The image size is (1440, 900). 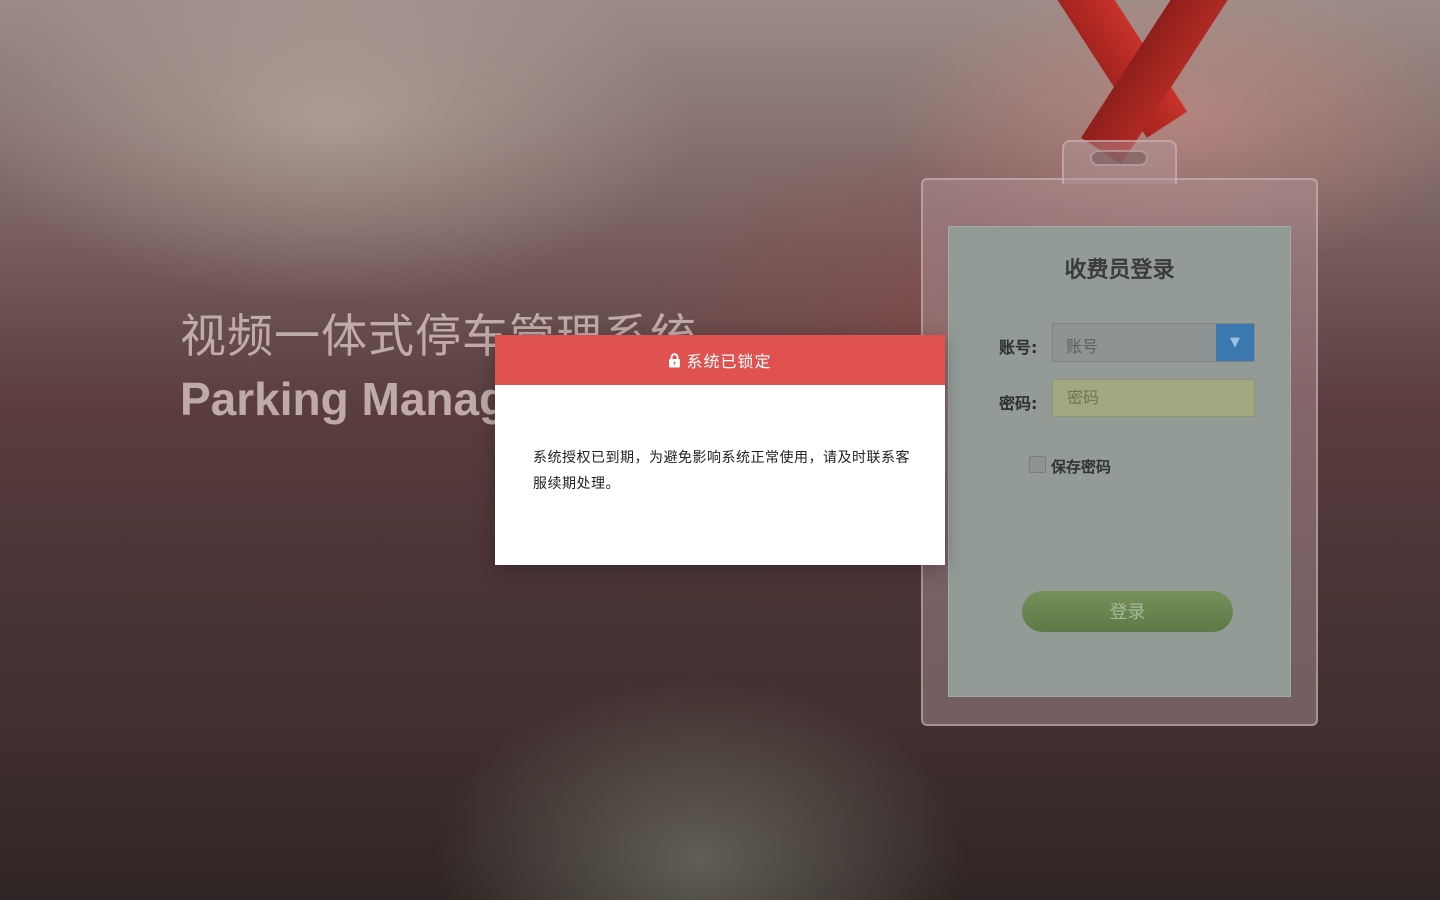 I want to click on chevron-down-icon: ▼, so click(x=1235, y=342).